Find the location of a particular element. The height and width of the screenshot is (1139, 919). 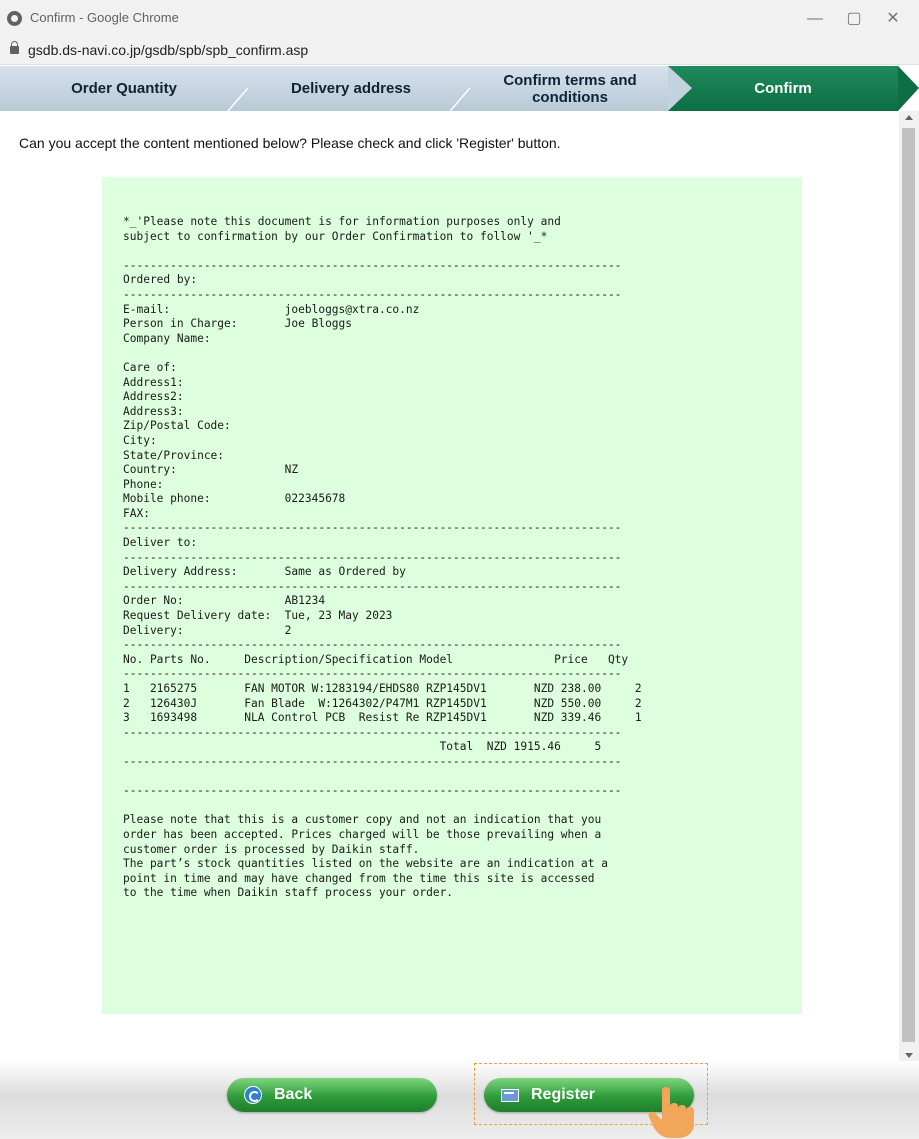

chrome-icon is located at coordinates (14, 18).